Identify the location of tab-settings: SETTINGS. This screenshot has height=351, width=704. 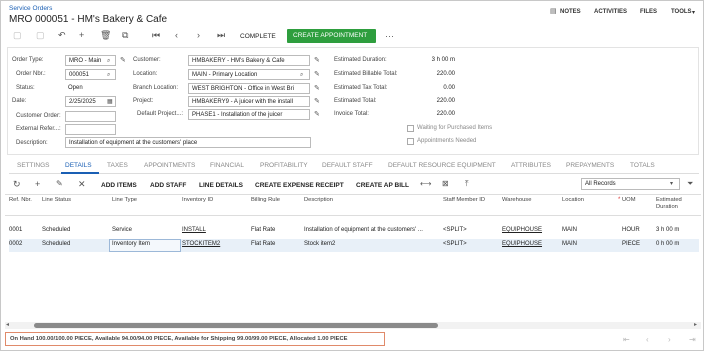
(33, 165).